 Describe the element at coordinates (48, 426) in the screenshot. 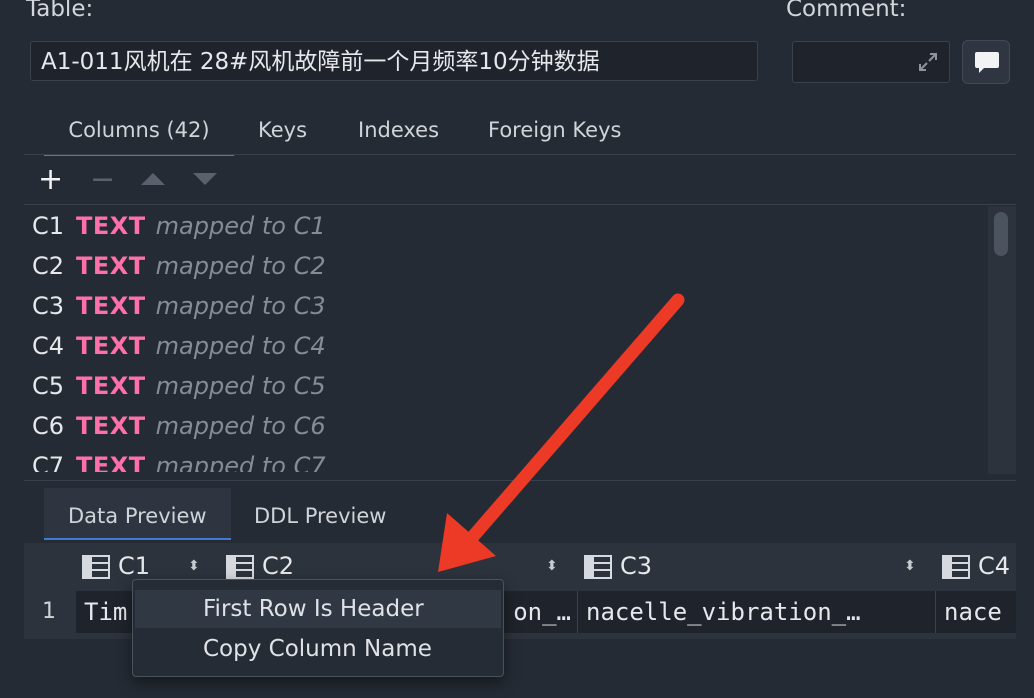

I see `column-name: C6` at that location.